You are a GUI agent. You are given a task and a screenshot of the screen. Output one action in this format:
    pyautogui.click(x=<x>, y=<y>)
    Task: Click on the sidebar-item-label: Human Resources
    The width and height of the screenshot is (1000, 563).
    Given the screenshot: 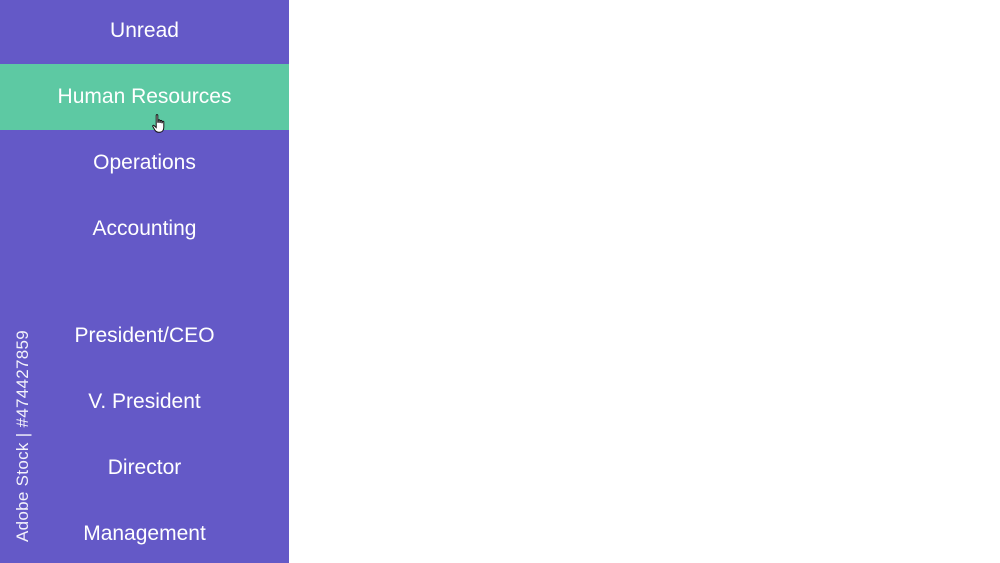 What is the action you would take?
    pyautogui.click(x=144, y=96)
    